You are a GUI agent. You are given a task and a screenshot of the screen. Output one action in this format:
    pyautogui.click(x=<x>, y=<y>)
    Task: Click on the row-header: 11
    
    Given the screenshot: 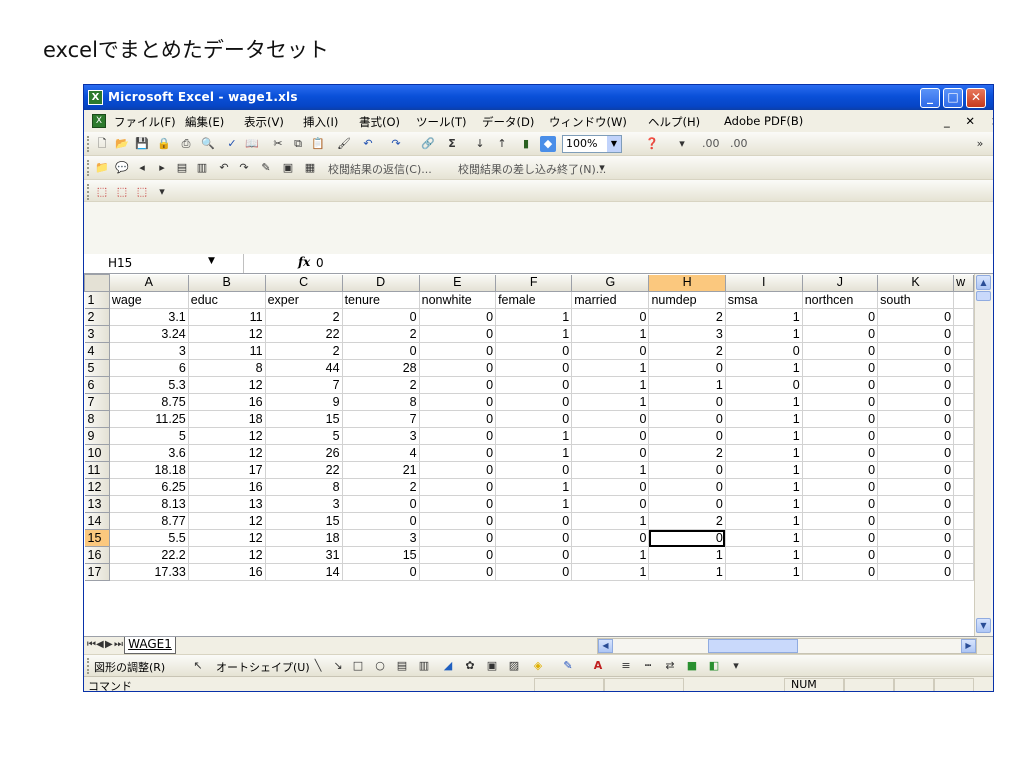 What is the action you would take?
    pyautogui.click(x=97, y=470)
    